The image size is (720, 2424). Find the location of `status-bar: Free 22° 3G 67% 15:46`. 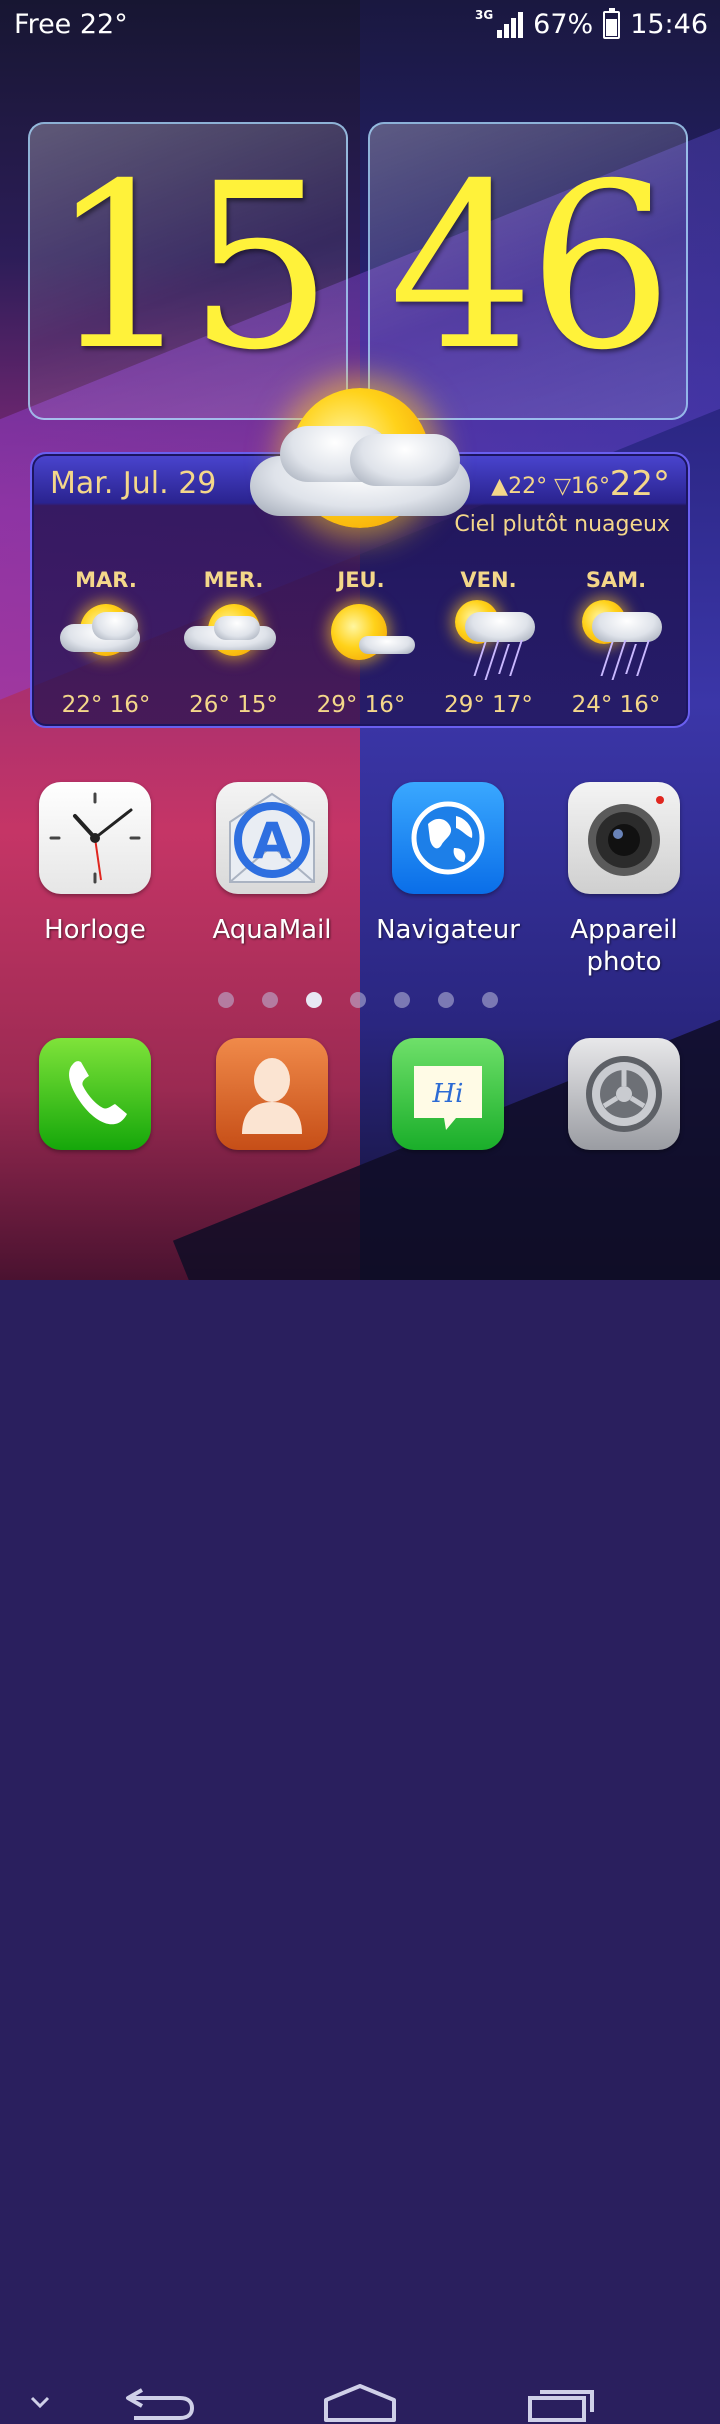

status-bar: Free 22° 3G 67% 15:46 is located at coordinates (360, 25).